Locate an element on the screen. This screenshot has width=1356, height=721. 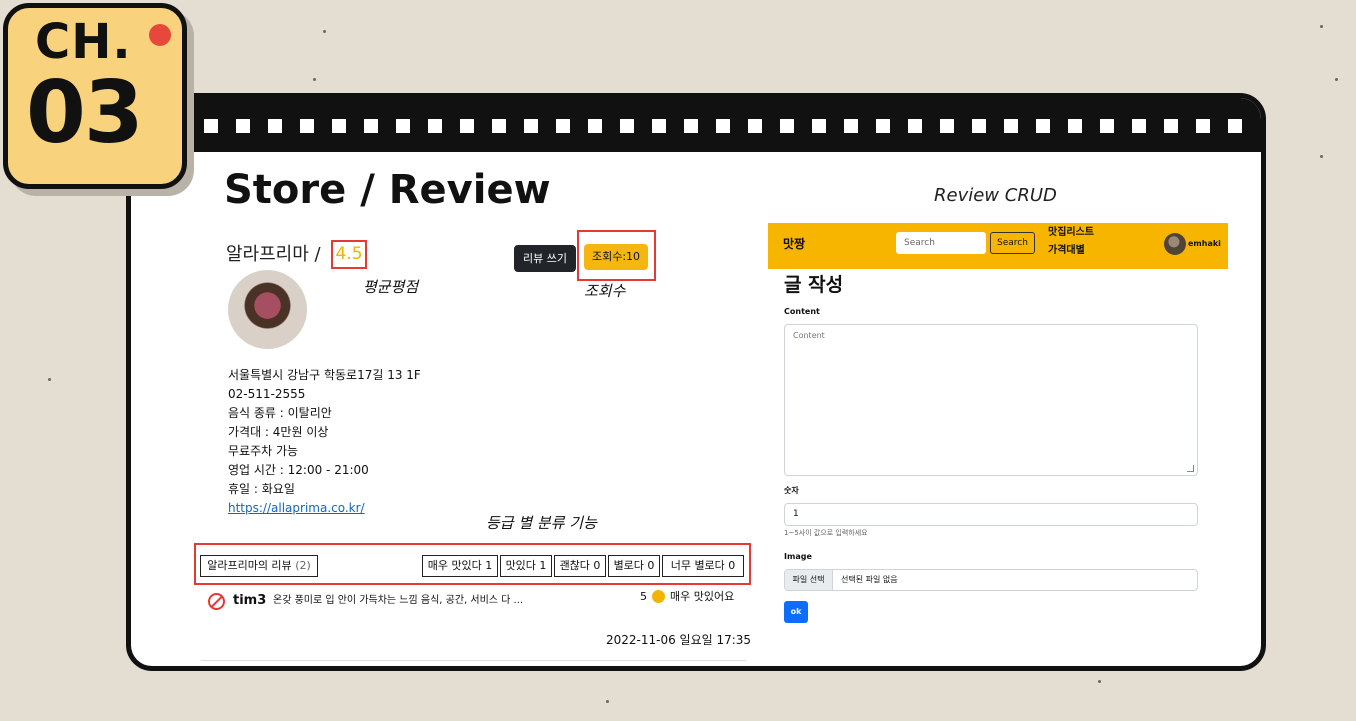
file-status: 선택된 파일 없음 is located at coordinates (869, 579).